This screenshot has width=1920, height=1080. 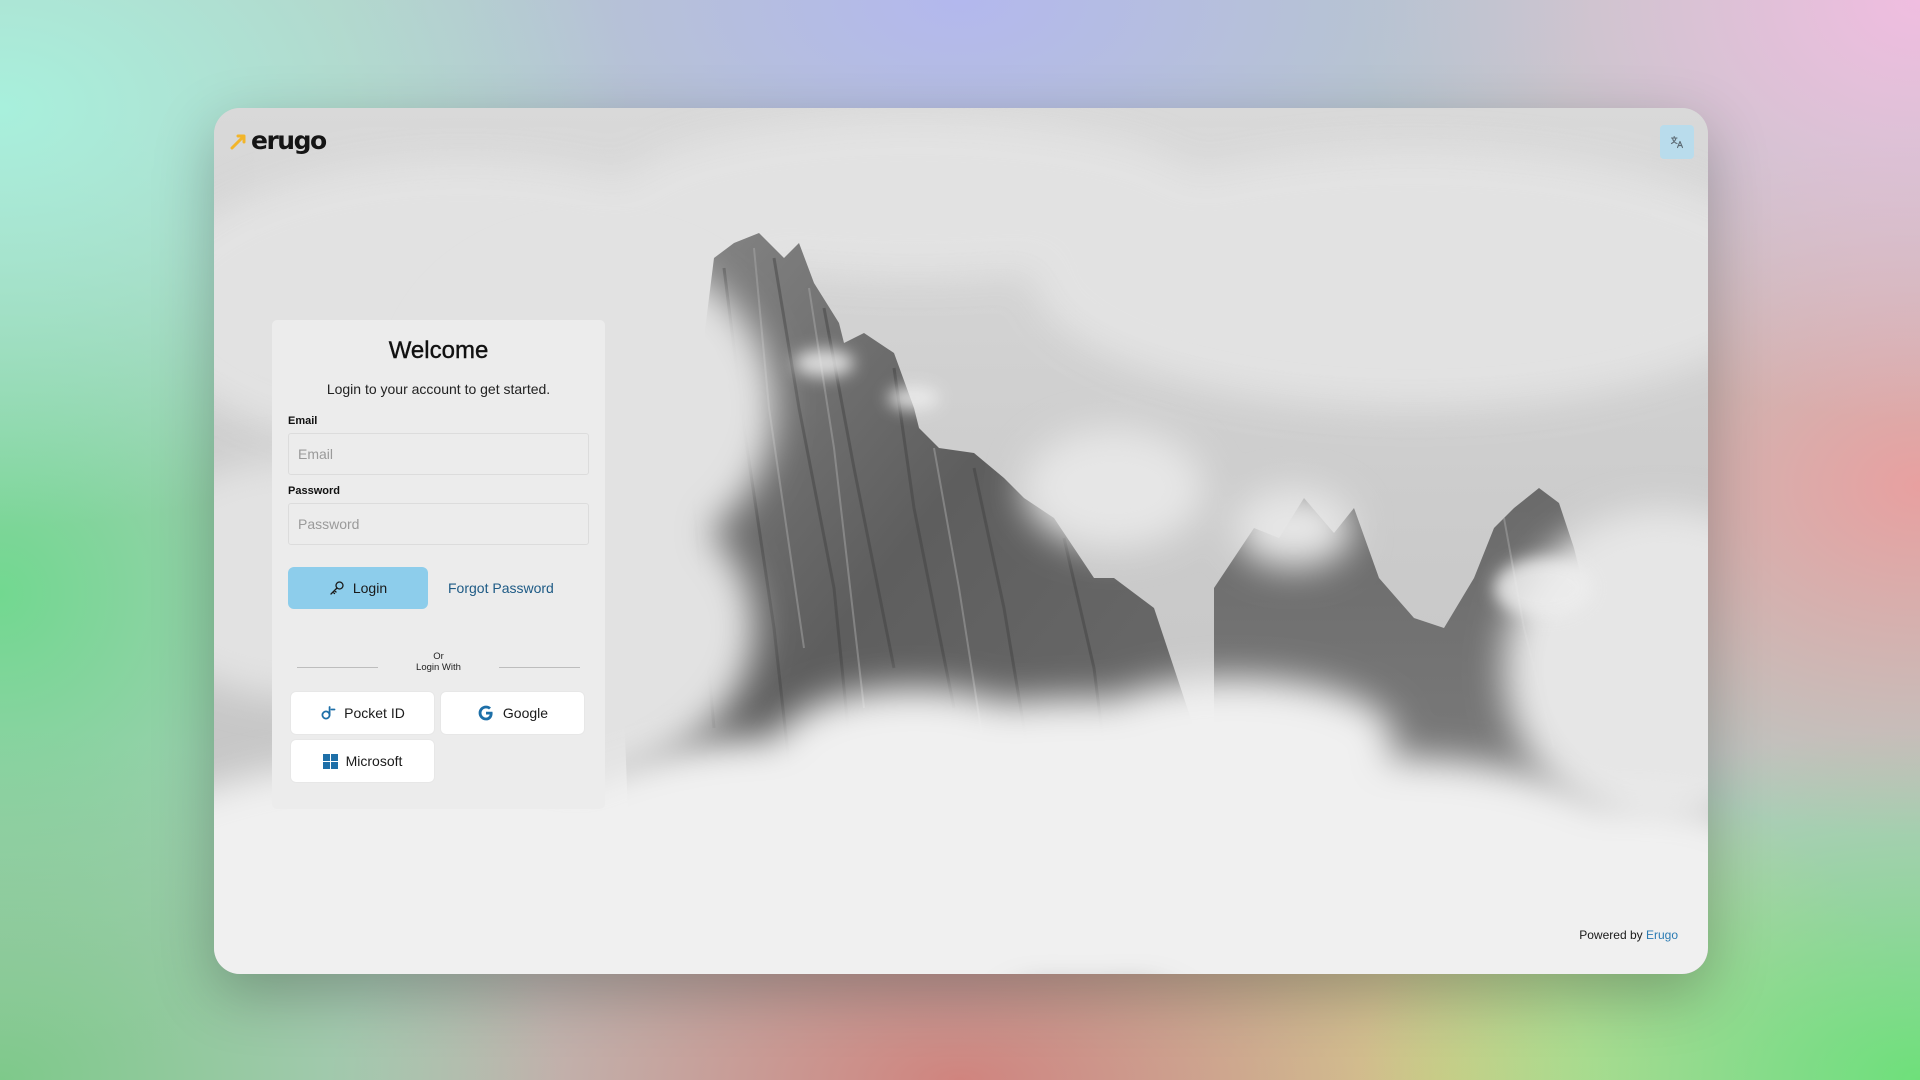 What do you see at coordinates (501, 588) in the screenshot?
I see `forgot-password-link: Forgot Password` at bounding box center [501, 588].